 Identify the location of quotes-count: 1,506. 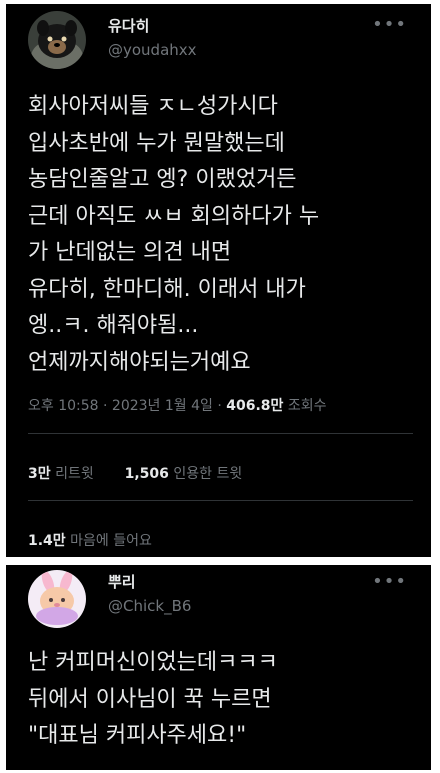
(146, 474).